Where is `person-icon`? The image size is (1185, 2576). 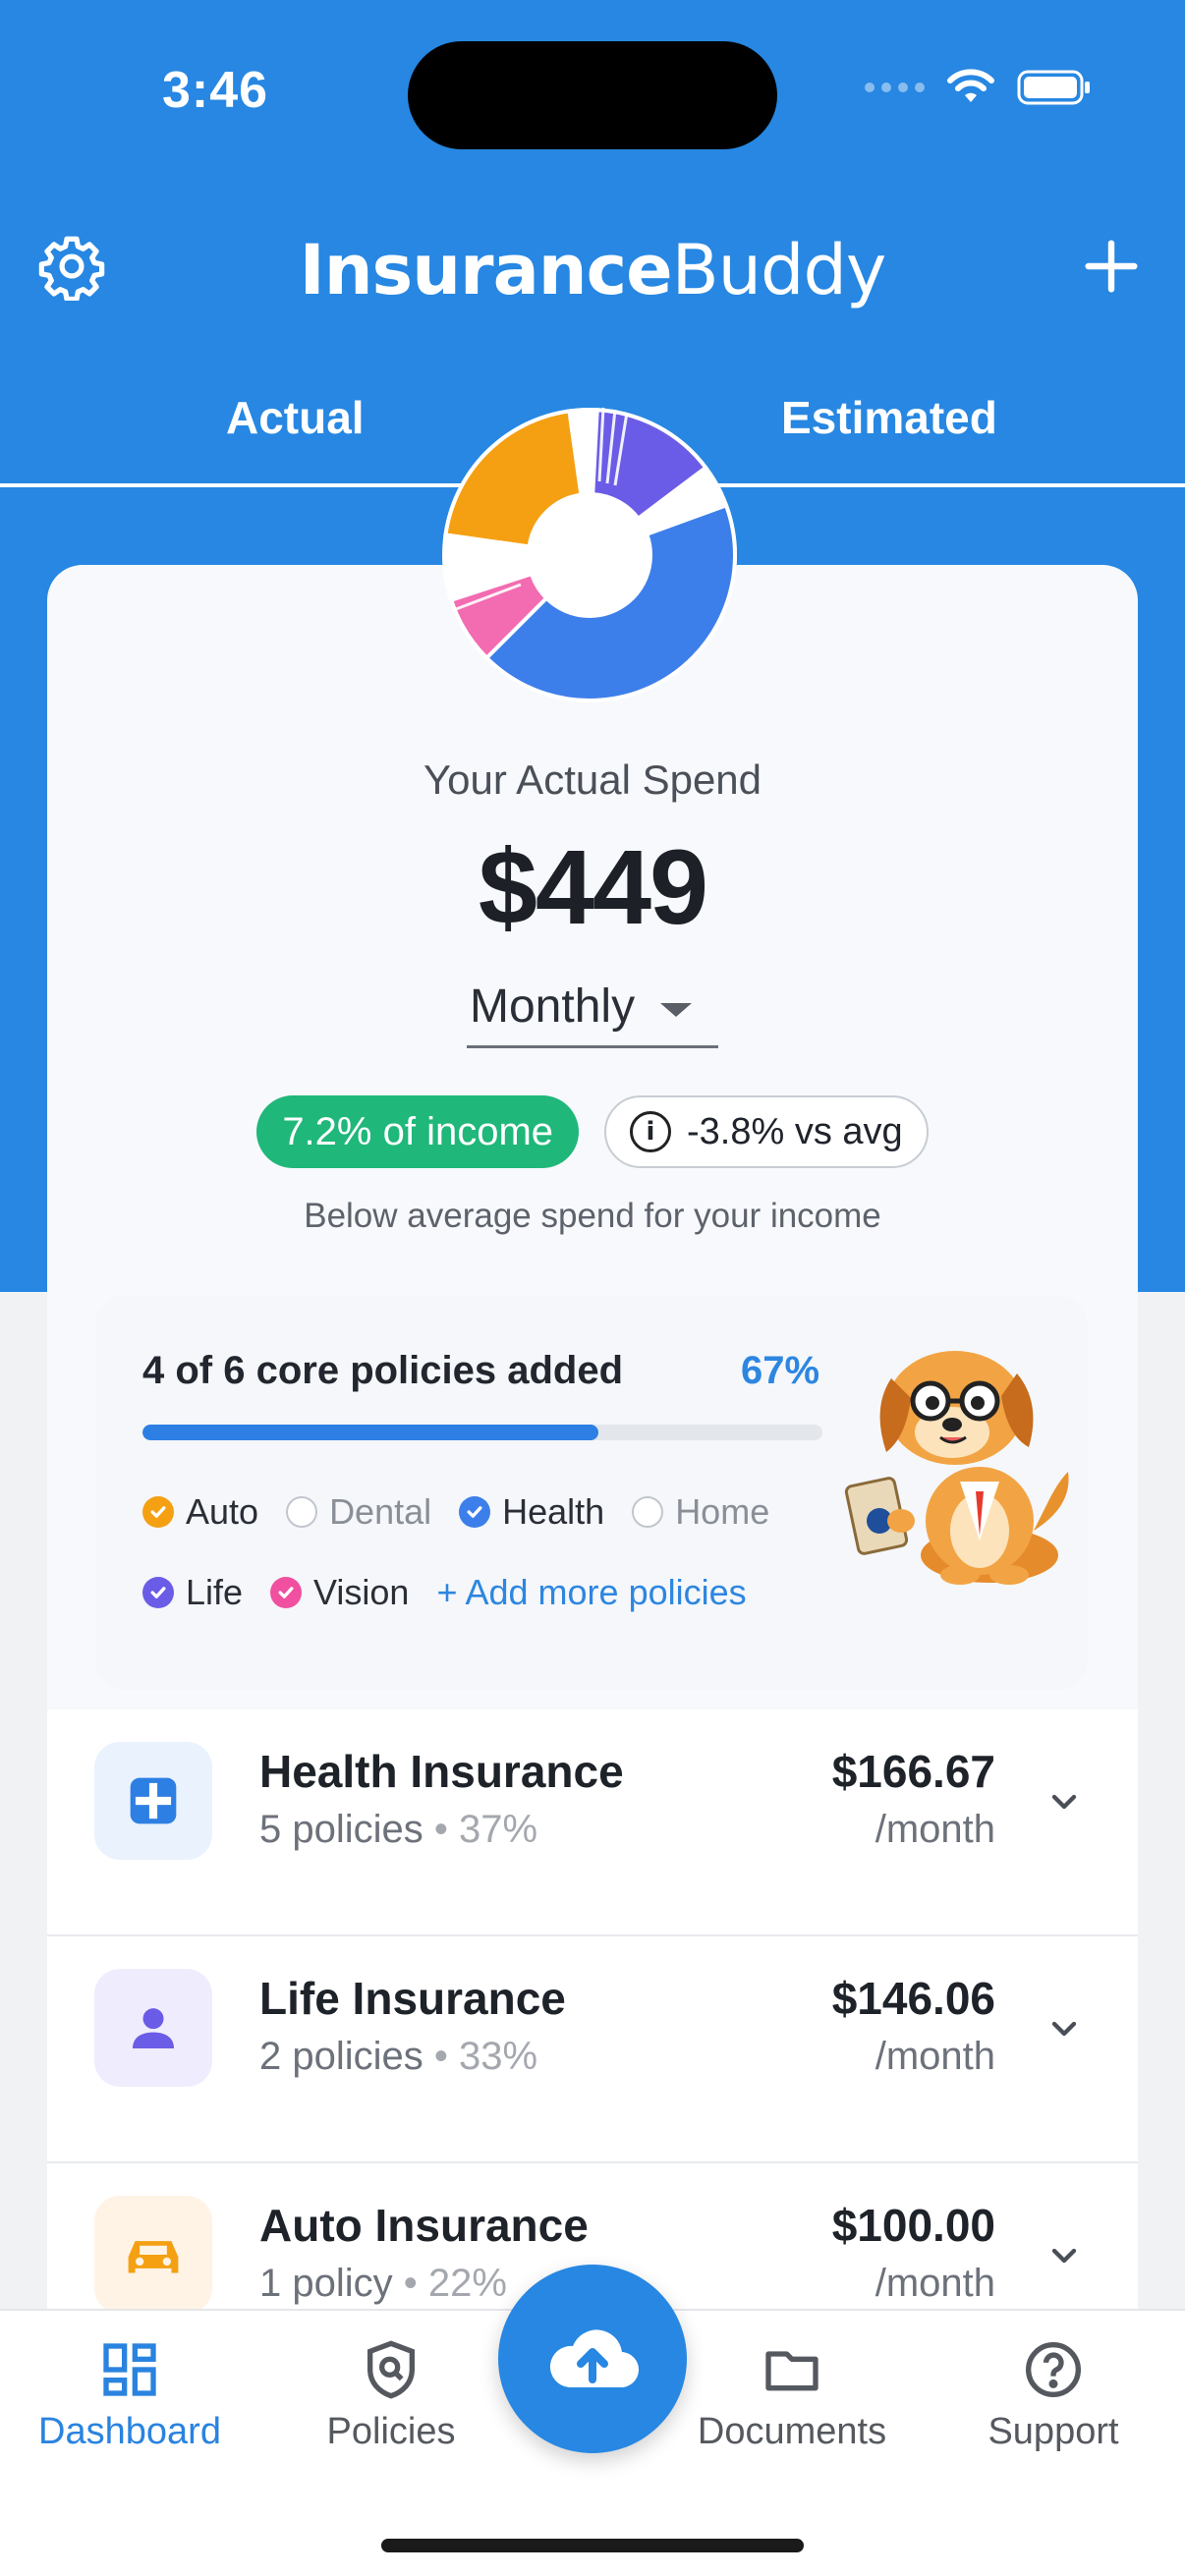 person-icon is located at coordinates (153, 2028).